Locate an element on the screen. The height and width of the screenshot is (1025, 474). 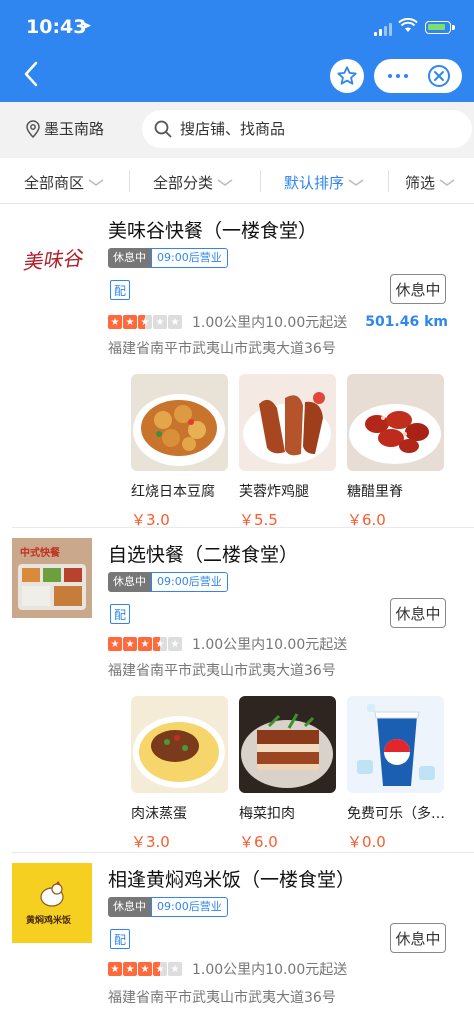
shop-name: 美味谷快餐（一楼食堂） is located at coordinates (213, 231).